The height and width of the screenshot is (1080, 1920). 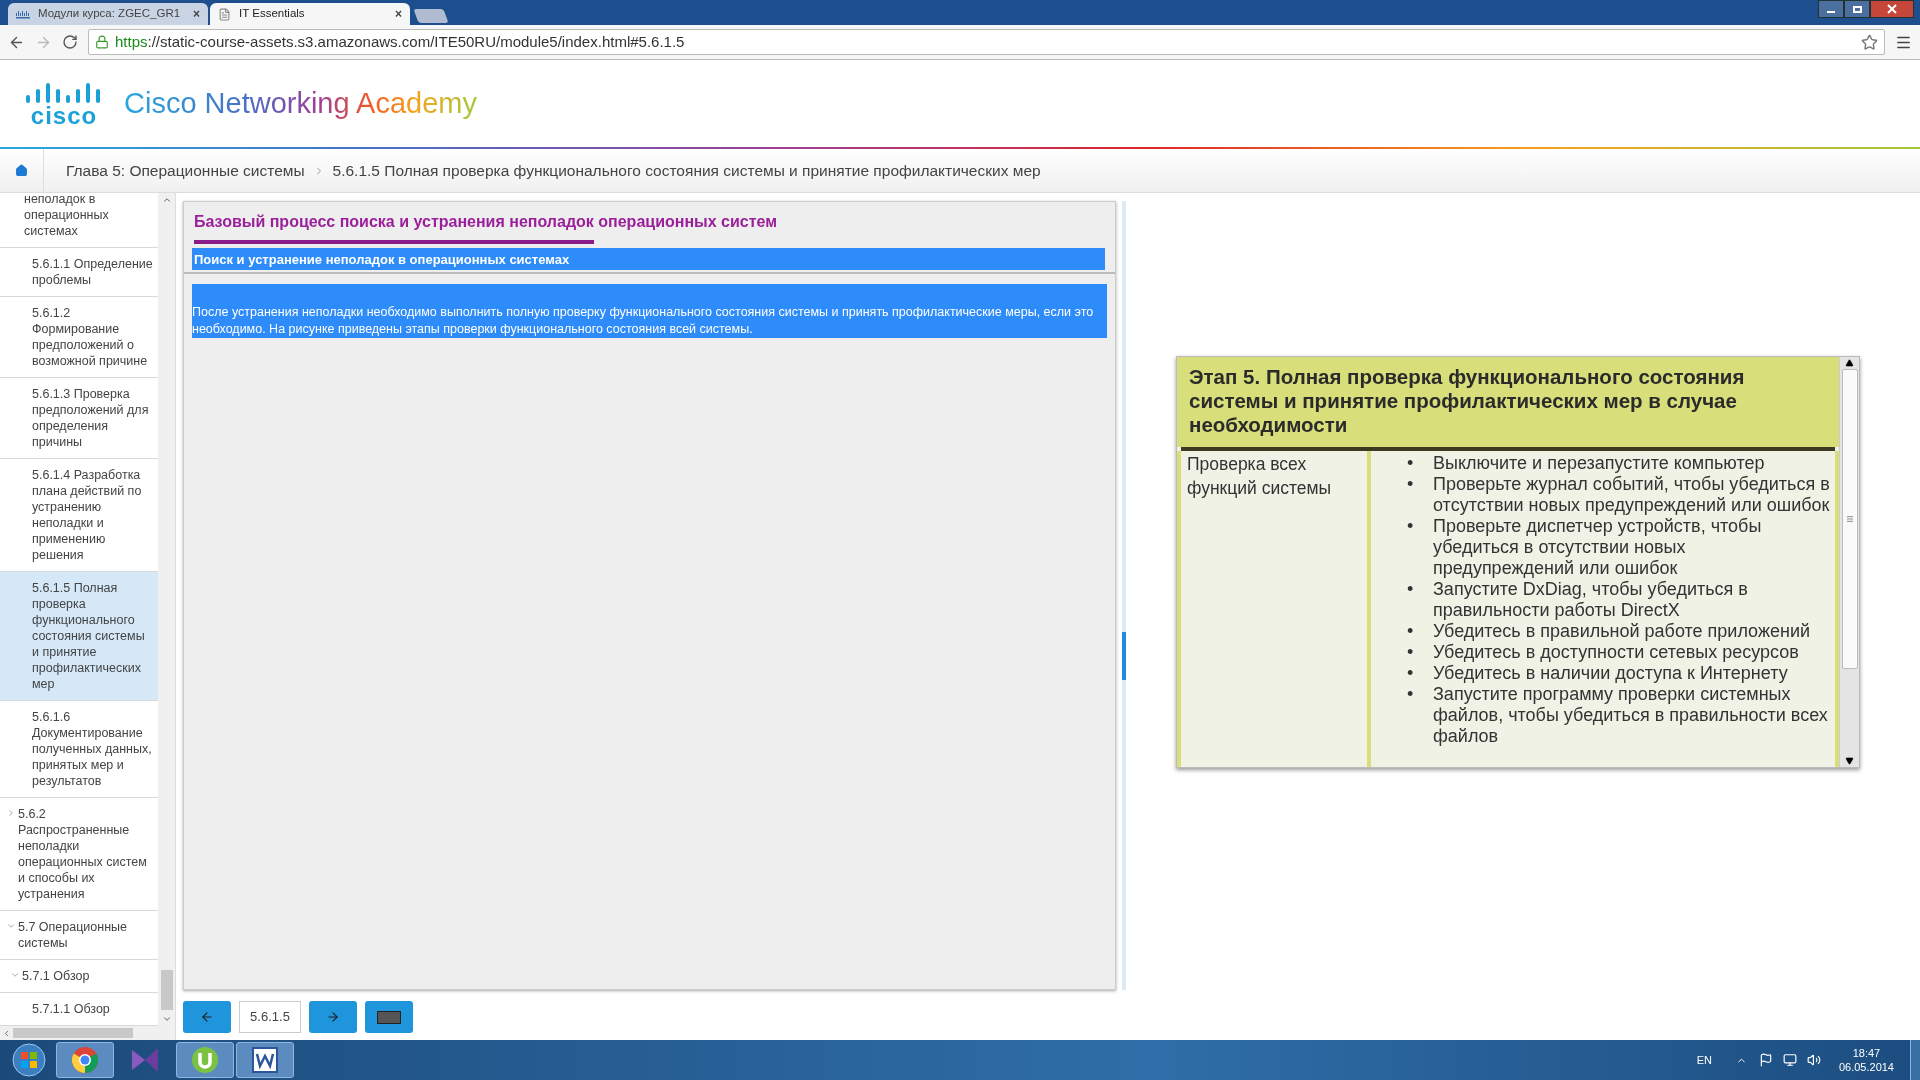 I want to click on grip-icon, so click(x=1849, y=519).